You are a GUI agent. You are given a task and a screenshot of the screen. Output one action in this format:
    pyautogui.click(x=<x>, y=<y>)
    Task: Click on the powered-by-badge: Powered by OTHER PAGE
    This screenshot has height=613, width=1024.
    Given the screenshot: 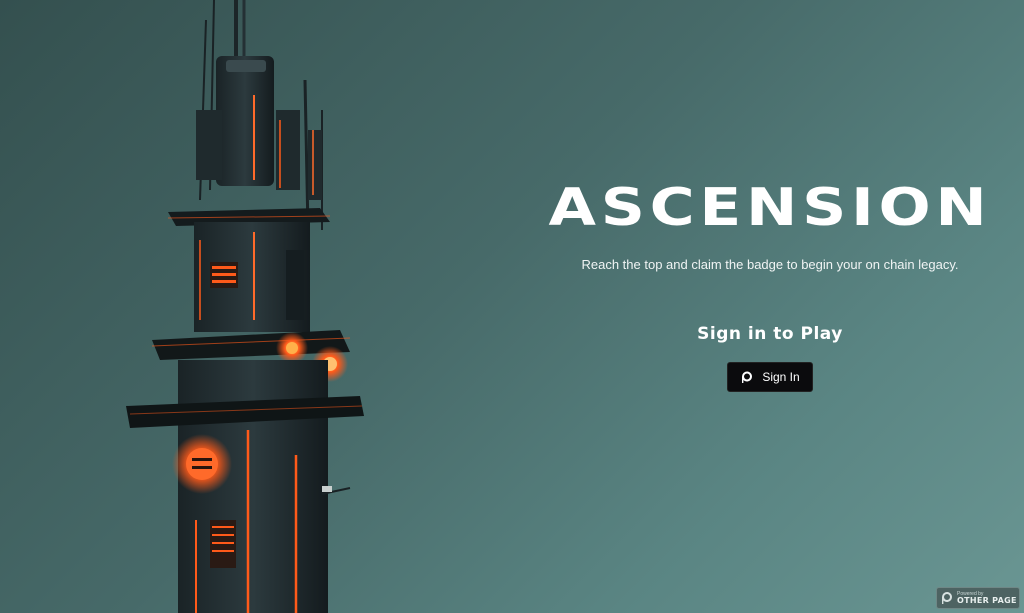 What is the action you would take?
    pyautogui.click(x=978, y=598)
    